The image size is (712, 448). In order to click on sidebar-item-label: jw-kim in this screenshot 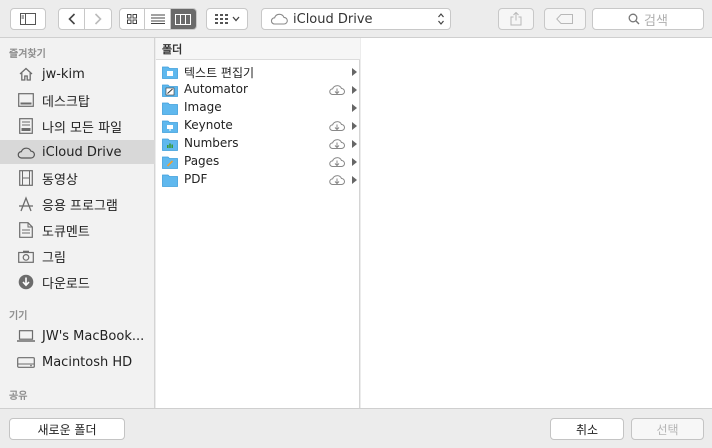, I will do `click(63, 74)`.